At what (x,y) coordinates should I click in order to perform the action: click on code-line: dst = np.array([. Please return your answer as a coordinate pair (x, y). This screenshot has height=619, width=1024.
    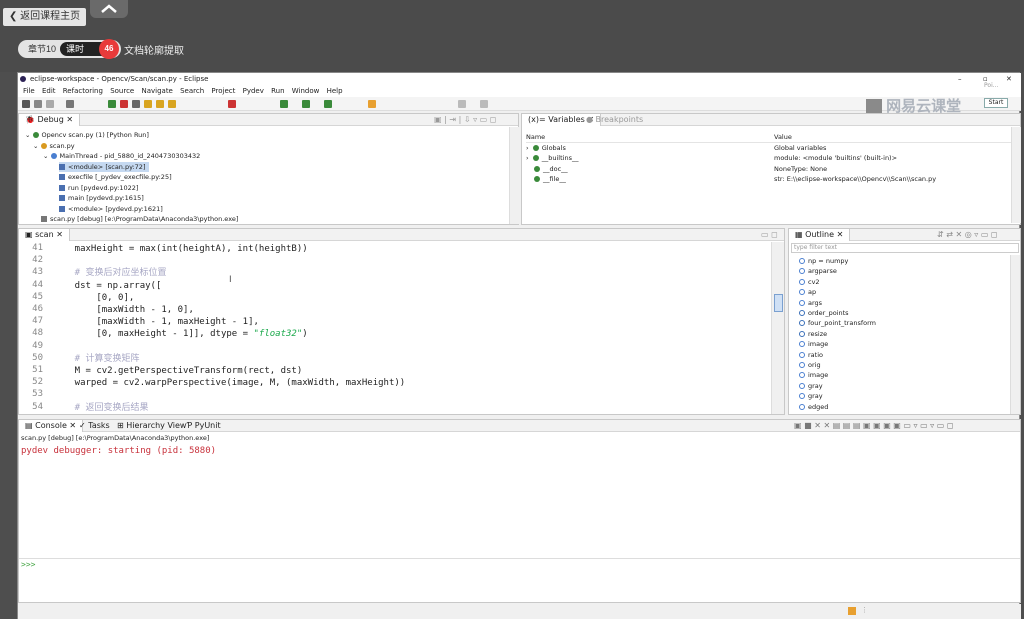
    Looking at the image, I should click on (107, 286).